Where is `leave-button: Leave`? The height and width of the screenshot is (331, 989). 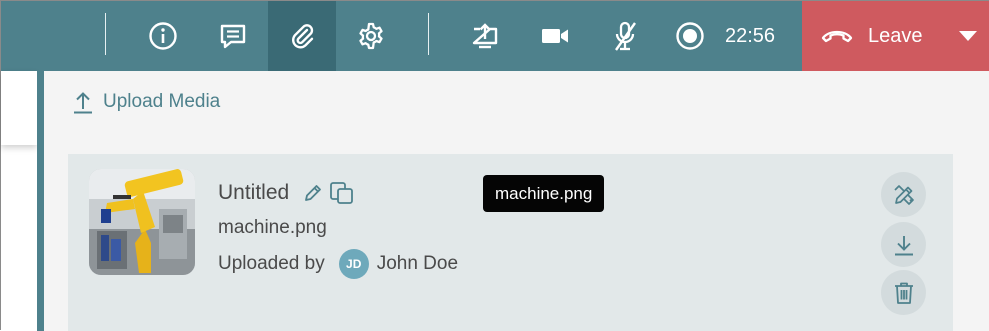
leave-button: Leave is located at coordinates (877, 36).